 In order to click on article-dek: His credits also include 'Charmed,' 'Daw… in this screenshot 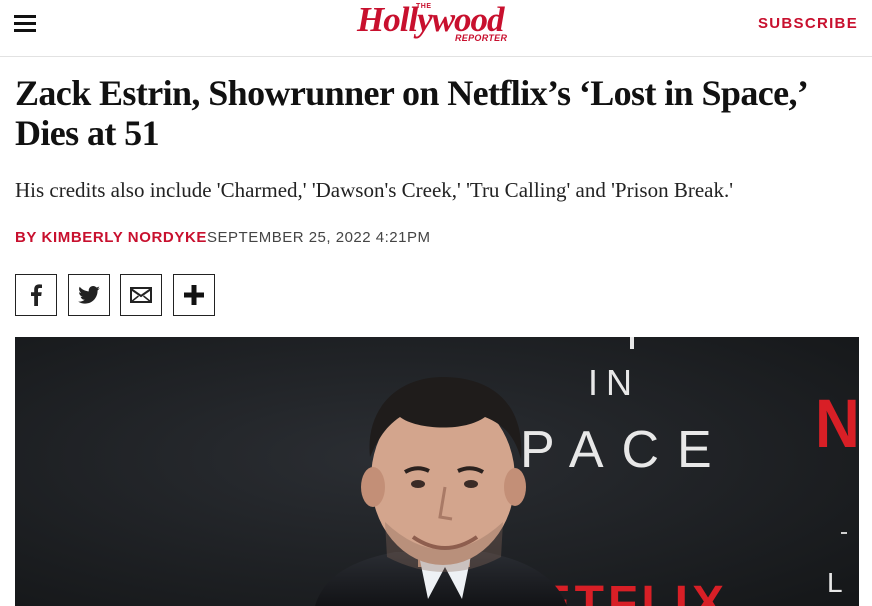, I will do `click(374, 190)`.